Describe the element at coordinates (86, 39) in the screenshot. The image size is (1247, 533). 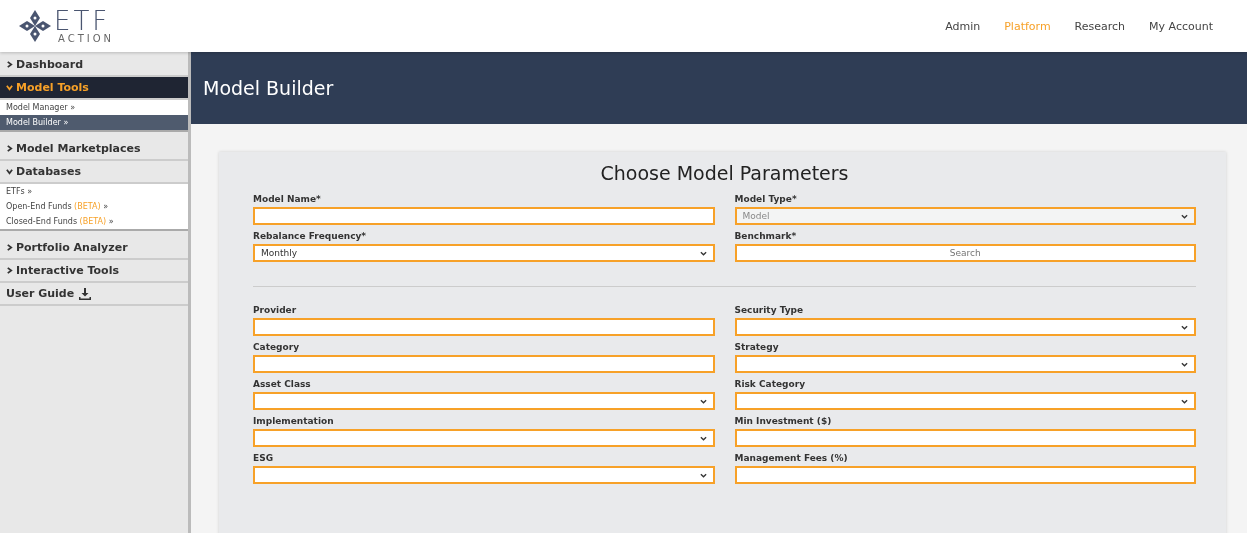
I see `logo-tagline: ACTION` at that location.